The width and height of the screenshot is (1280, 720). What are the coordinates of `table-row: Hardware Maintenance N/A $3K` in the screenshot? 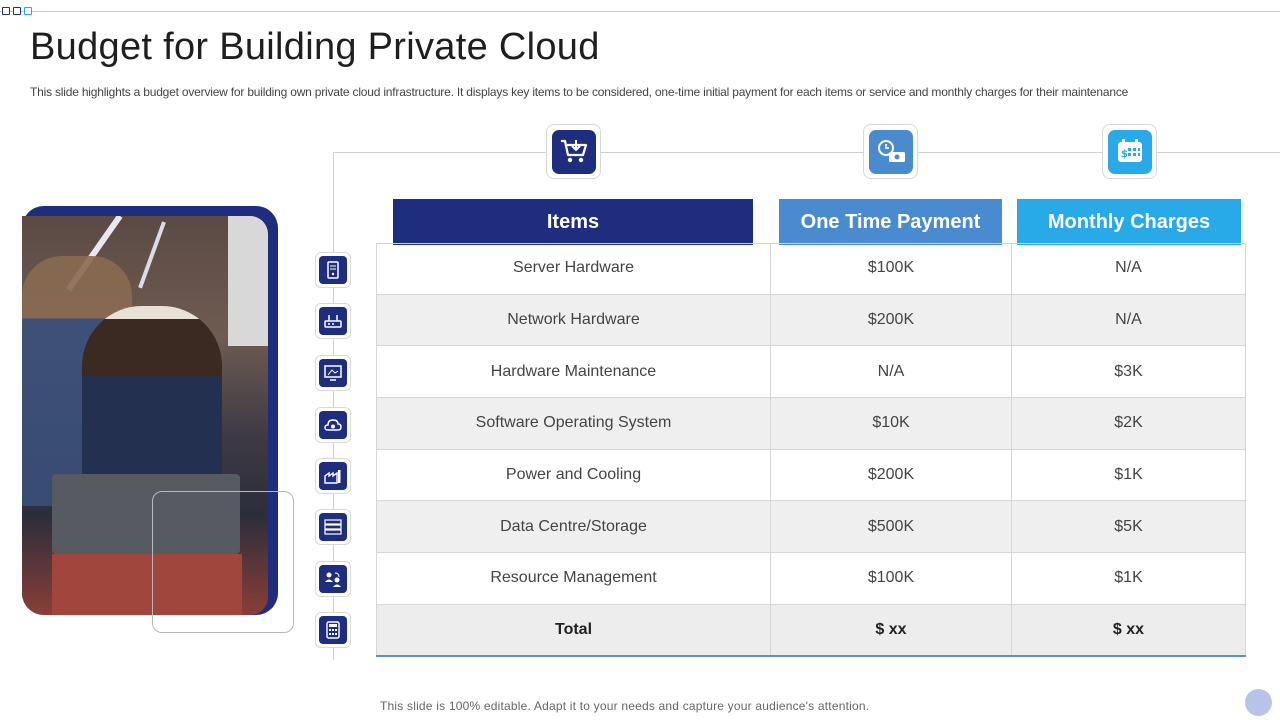 It's located at (811, 372).